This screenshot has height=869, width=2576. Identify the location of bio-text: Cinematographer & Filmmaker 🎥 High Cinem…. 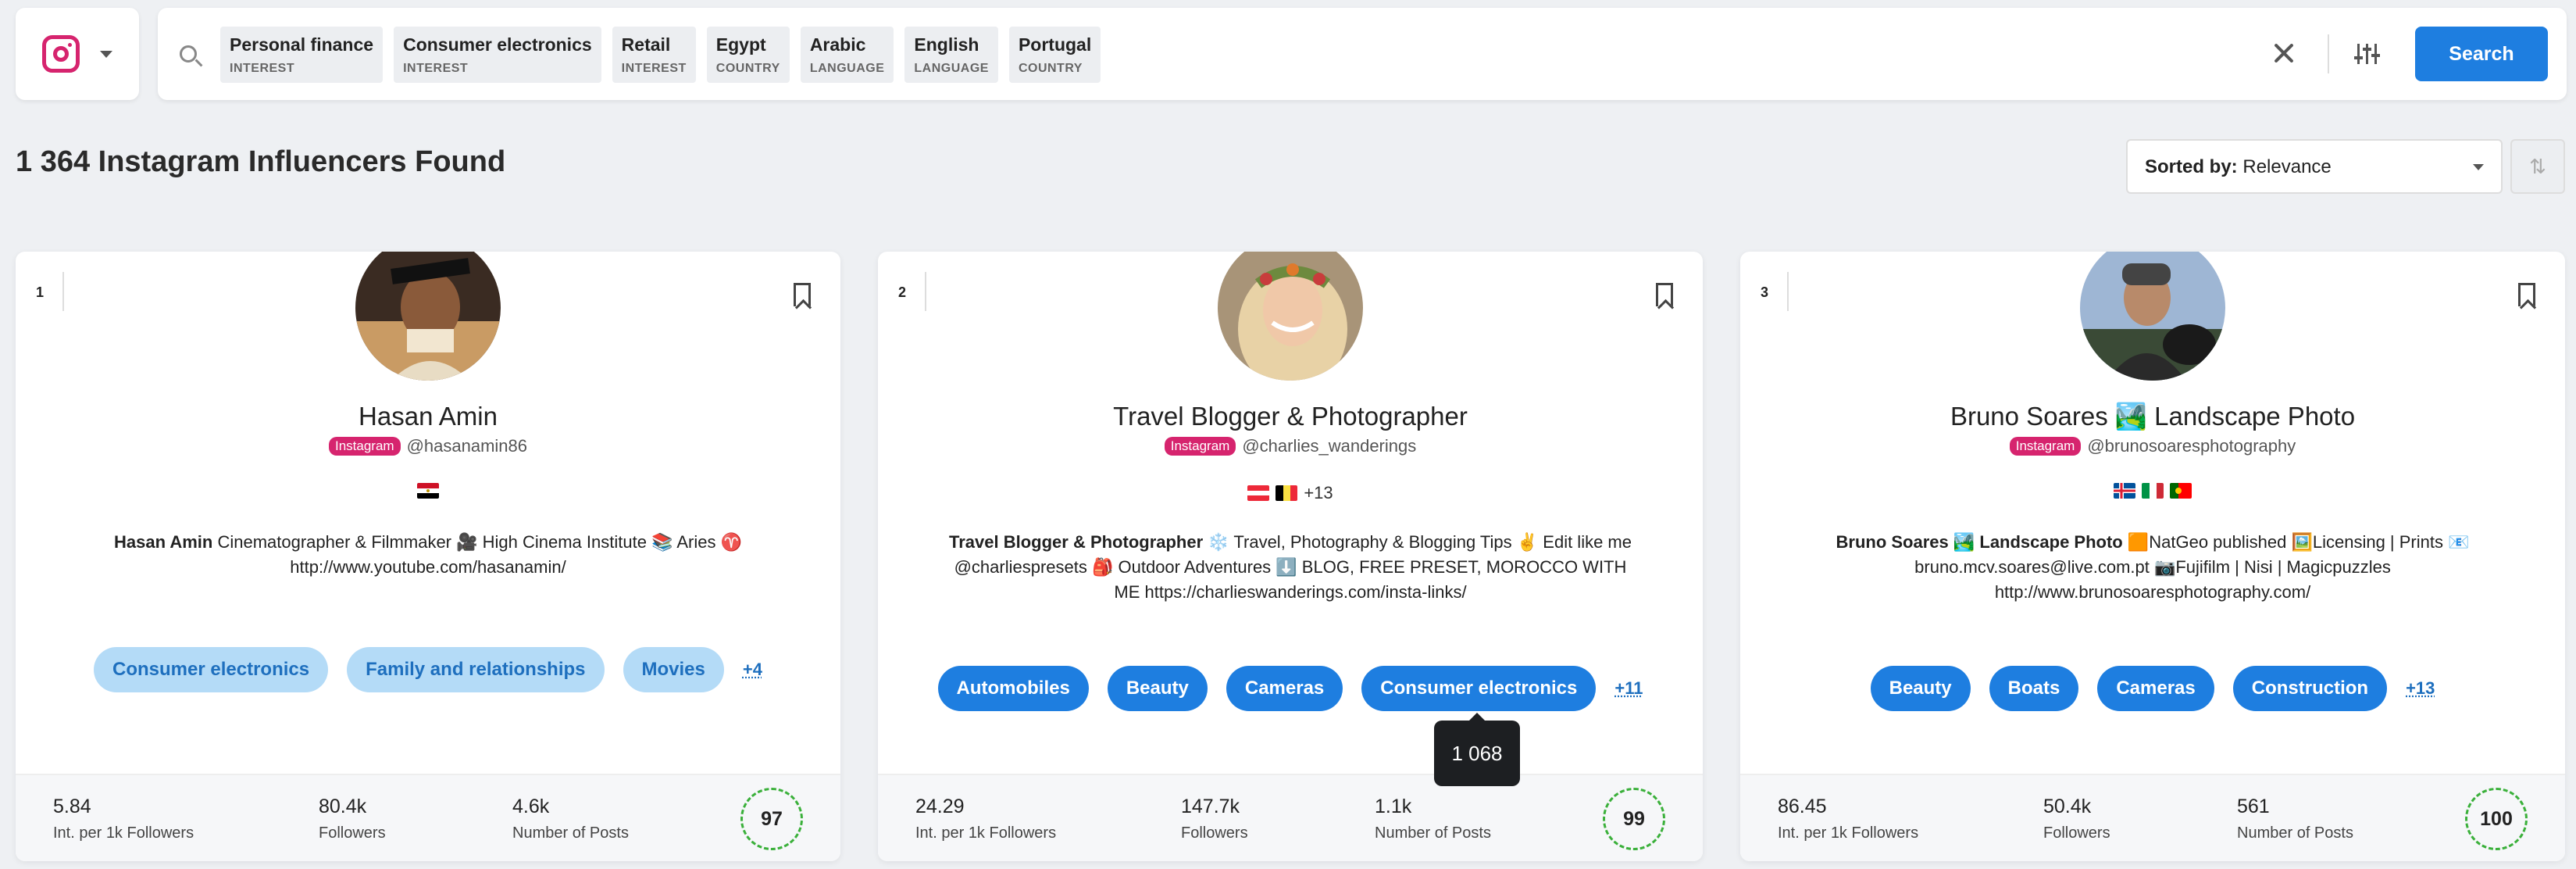
(477, 555).